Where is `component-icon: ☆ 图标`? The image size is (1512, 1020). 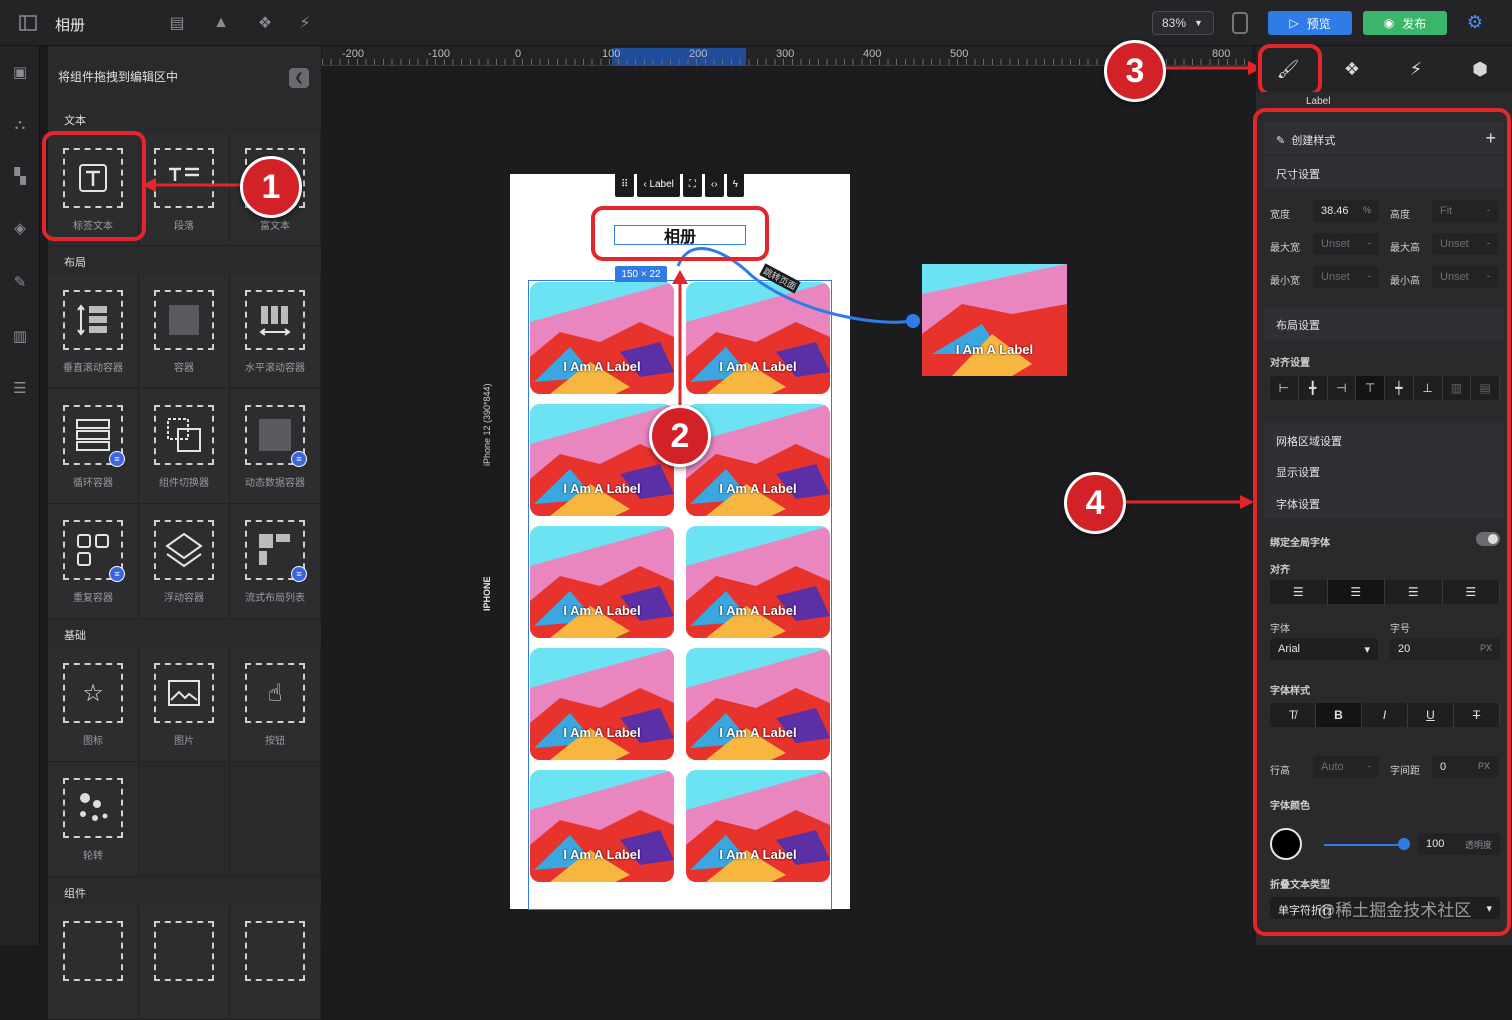
component-icon: ☆ 图标 is located at coordinates (93, 704).